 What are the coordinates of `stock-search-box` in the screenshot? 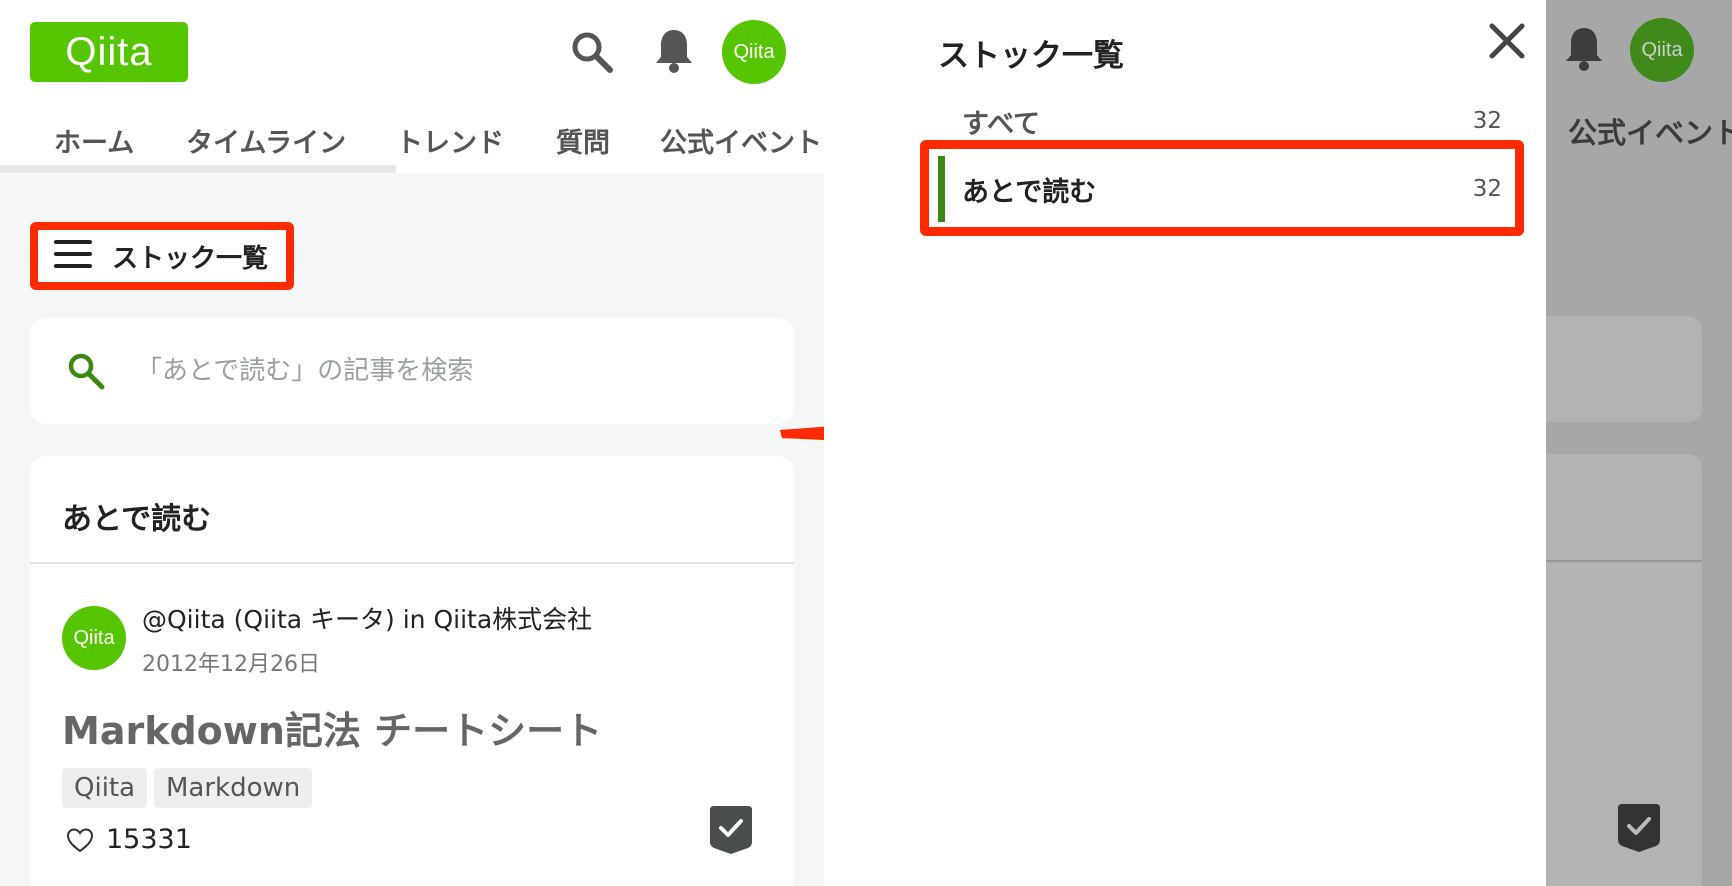 It's located at (412, 371).